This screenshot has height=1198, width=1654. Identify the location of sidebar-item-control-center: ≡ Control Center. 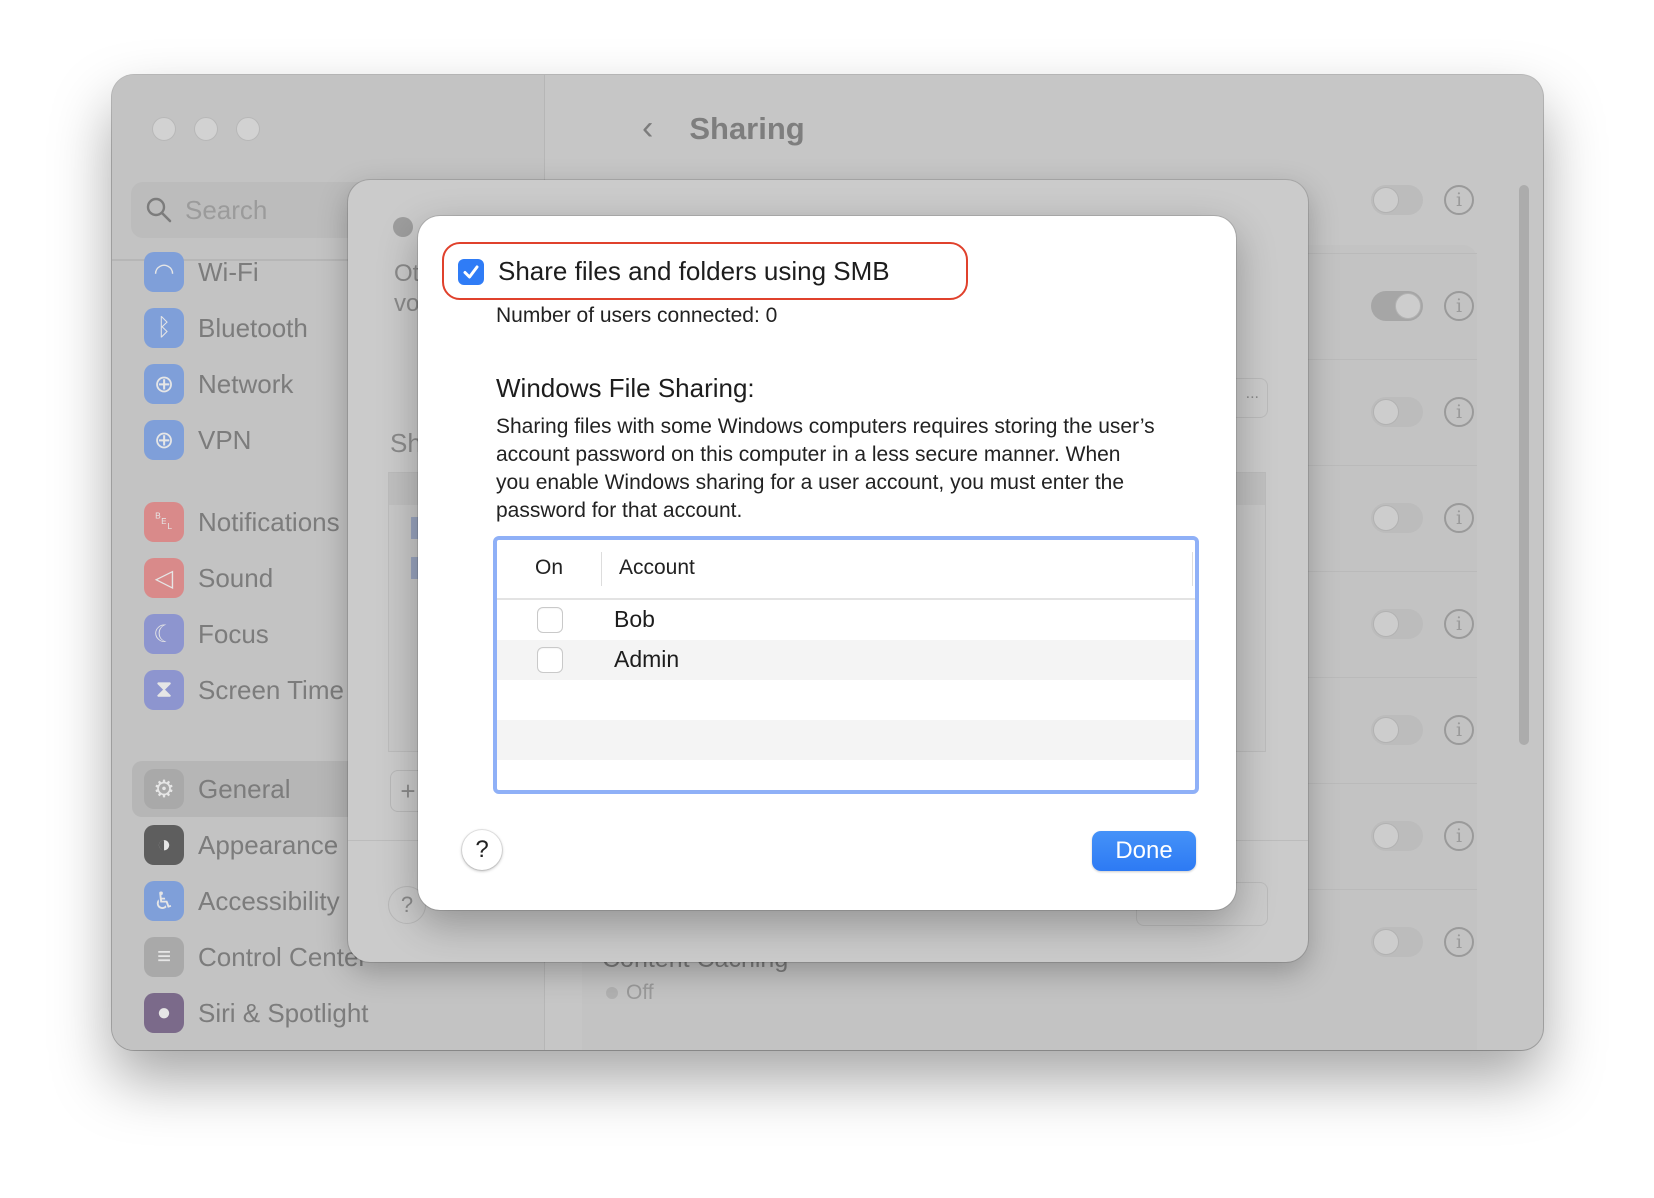
(255, 957).